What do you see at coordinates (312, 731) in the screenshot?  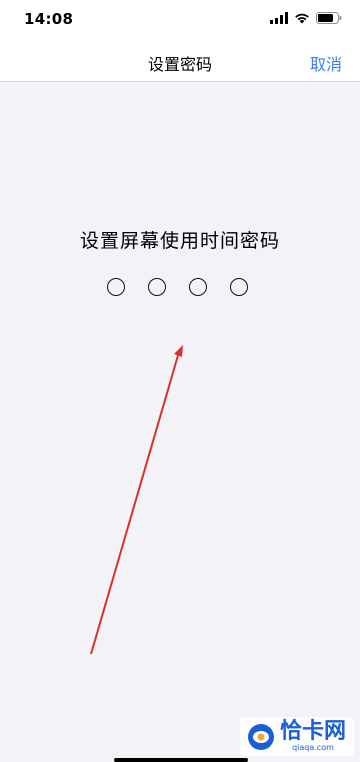 I see `watermark-main-text: 恰卡网` at bounding box center [312, 731].